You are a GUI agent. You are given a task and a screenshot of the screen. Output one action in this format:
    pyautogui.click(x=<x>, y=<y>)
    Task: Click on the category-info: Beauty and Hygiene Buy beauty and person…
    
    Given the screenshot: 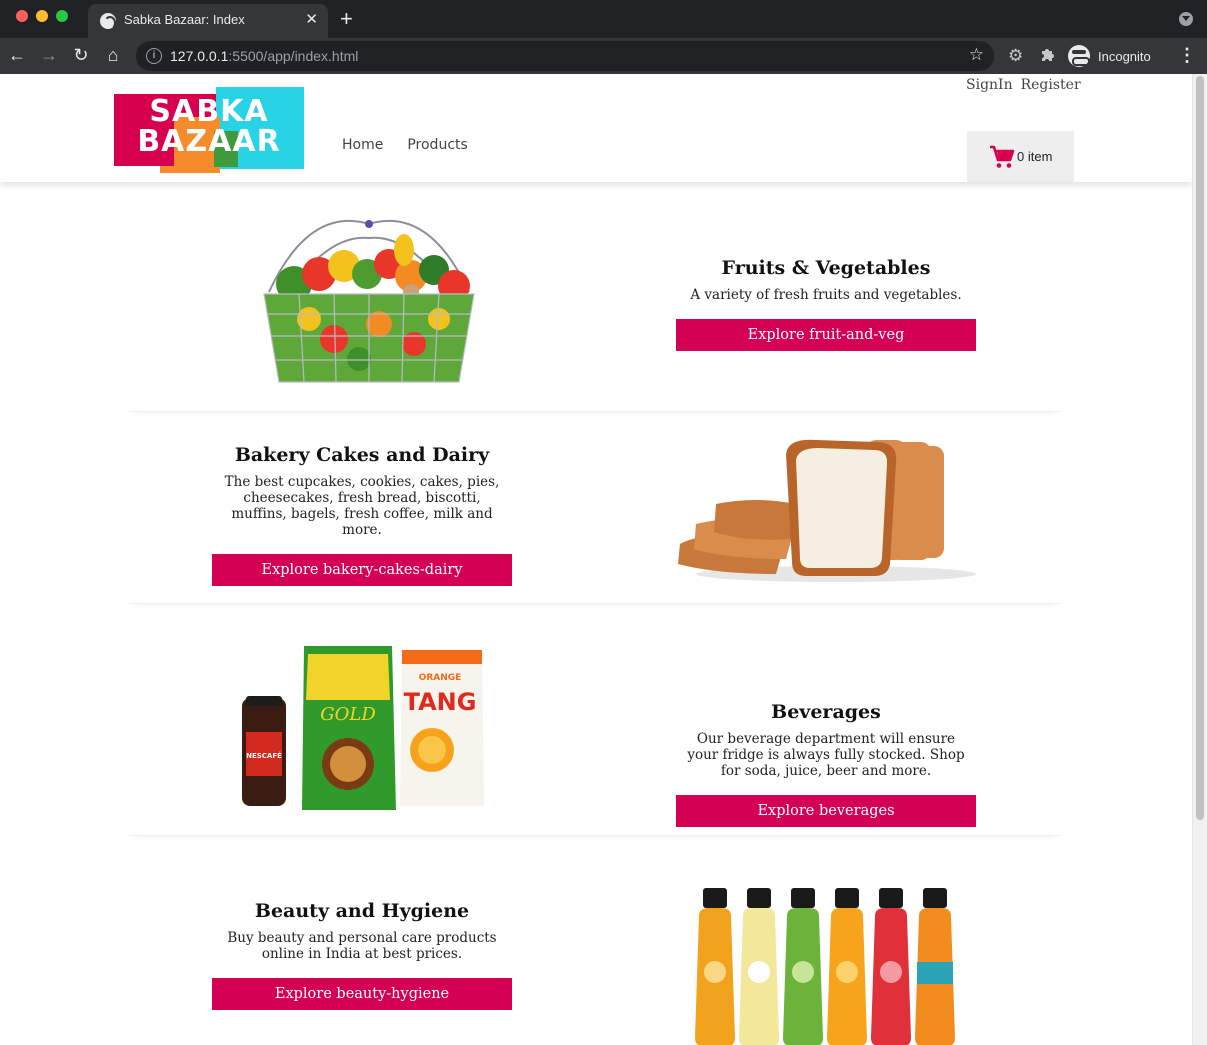 What is the action you would take?
    pyautogui.click(x=362, y=955)
    